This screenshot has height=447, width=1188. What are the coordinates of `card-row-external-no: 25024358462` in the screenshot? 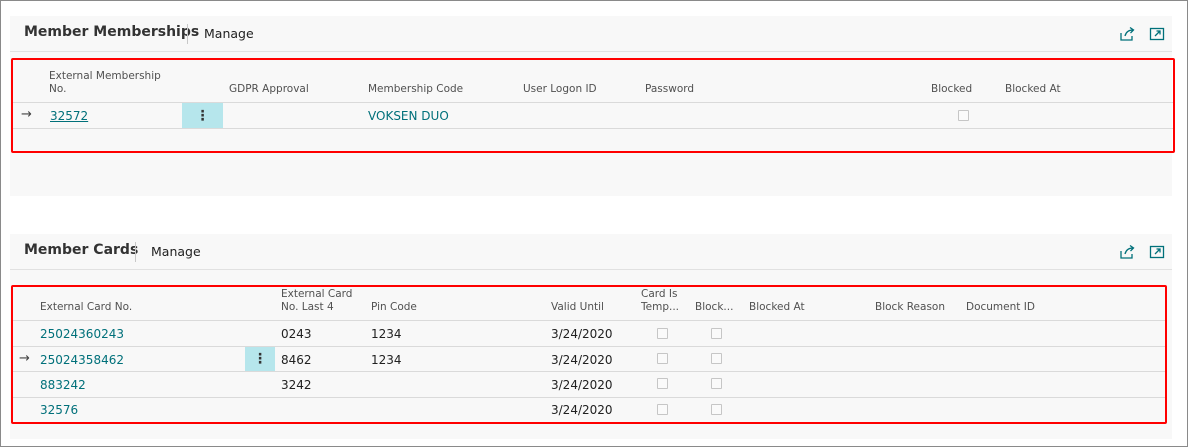 It's located at (82, 360).